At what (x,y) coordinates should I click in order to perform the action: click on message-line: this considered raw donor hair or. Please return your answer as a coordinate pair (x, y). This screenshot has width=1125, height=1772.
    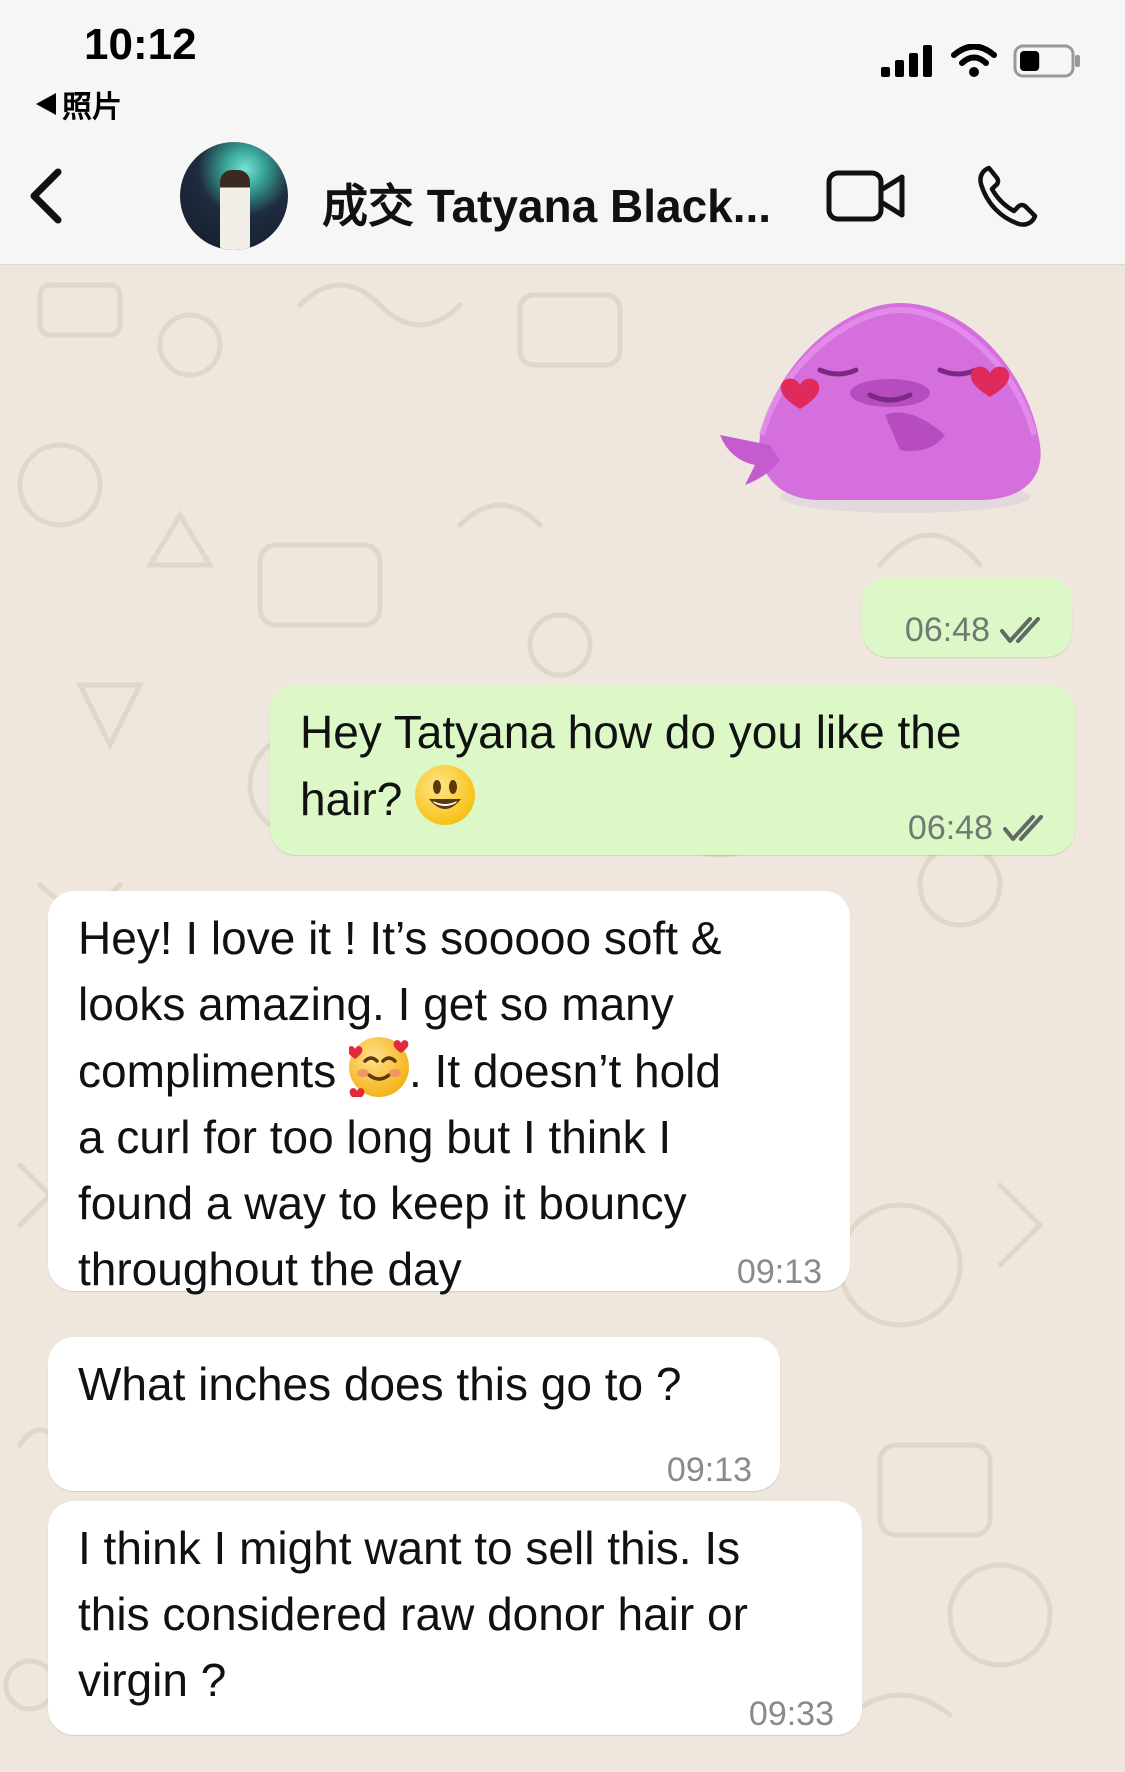
    Looking at the image, I should click on (413, 1614).